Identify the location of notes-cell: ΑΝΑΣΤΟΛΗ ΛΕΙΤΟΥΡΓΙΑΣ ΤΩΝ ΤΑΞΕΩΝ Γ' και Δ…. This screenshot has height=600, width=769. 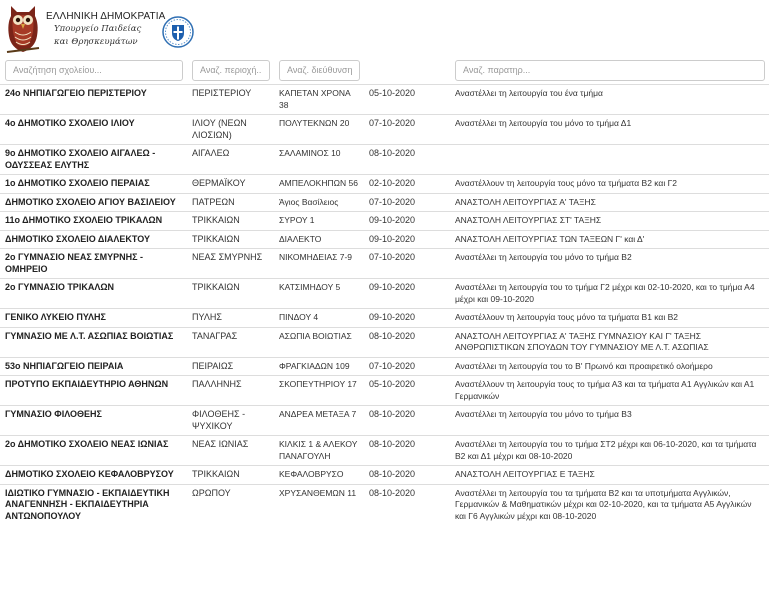
(609, 239).